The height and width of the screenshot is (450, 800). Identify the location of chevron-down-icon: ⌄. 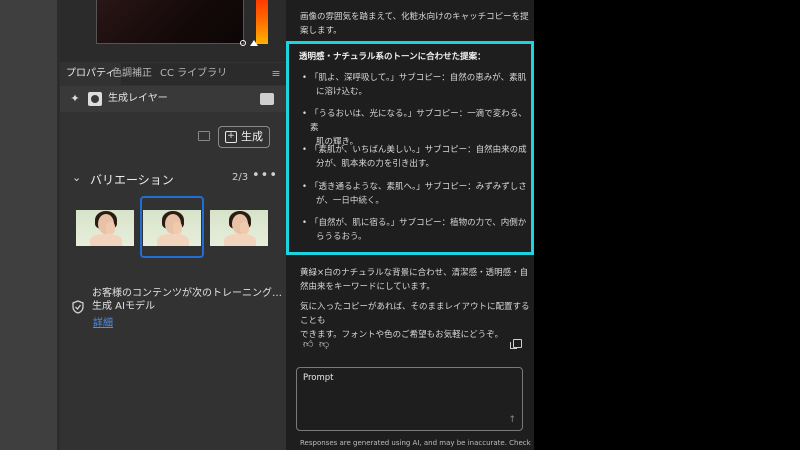
(76, 177).